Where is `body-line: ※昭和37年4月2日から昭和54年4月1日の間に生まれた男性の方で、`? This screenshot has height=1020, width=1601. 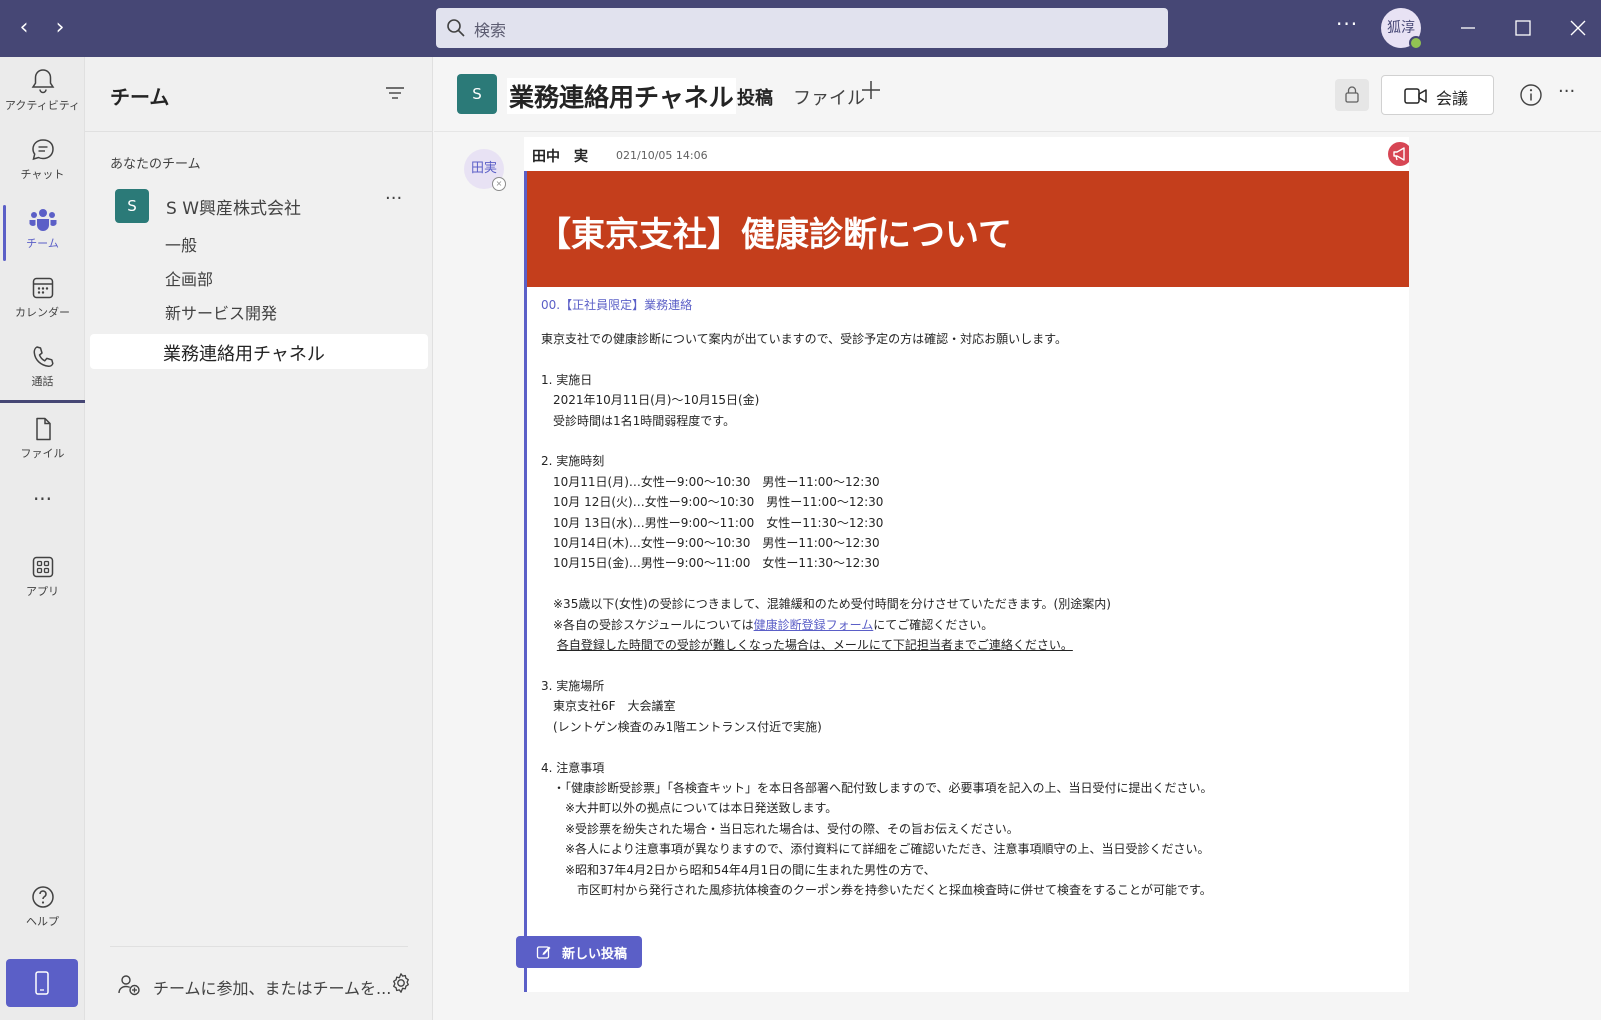 body-line: ※昭和37年4月2日から昭和54年4月1日の間に生まれた男性の方で、 is located at coordinates (738, 869).